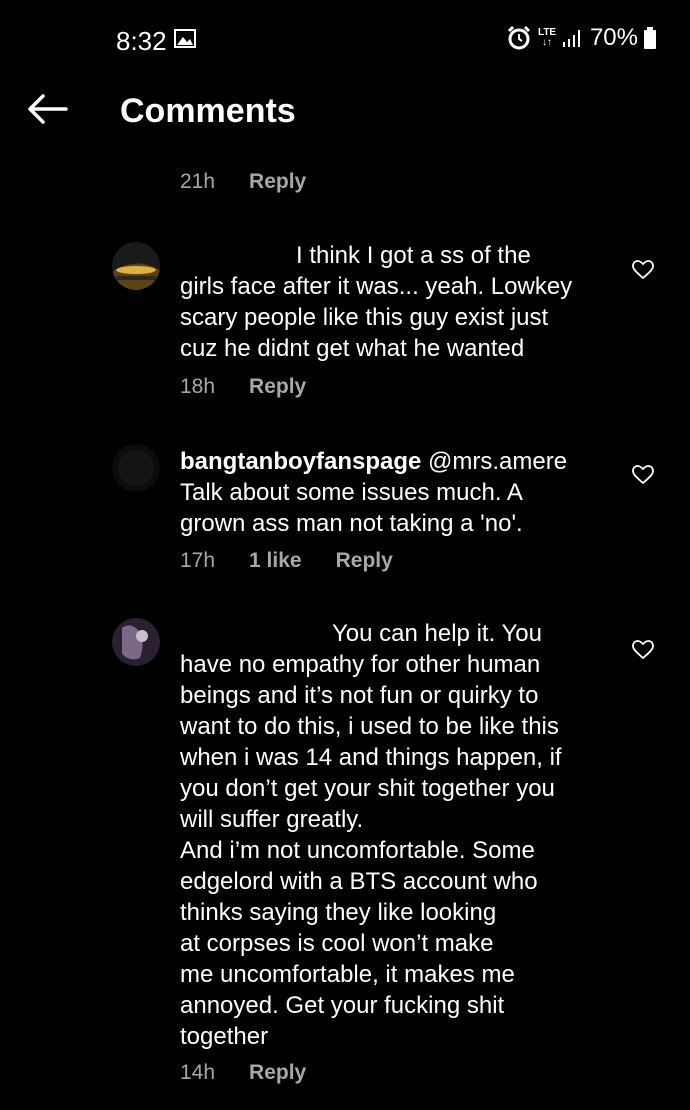  I want to click on status-bar: 8:32 LTE ↓↑ 70%, so click(345, 40).